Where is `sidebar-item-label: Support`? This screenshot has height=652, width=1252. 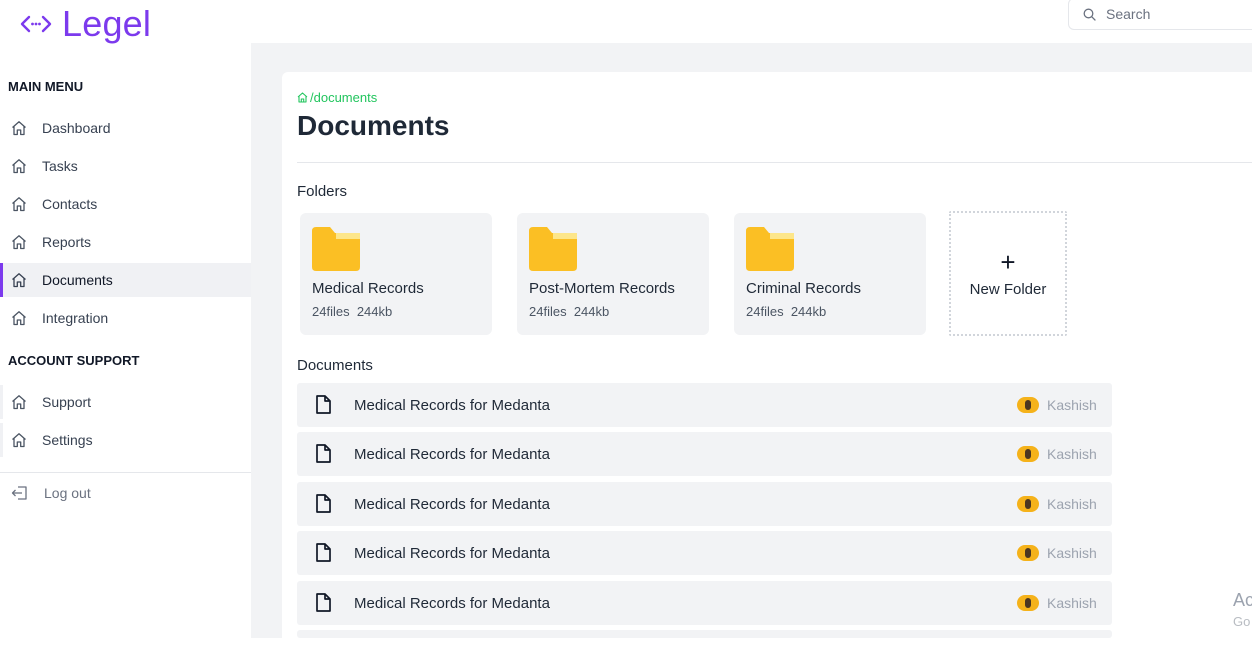
sidebar-item-label: Support is located at coordinates (67, 402).